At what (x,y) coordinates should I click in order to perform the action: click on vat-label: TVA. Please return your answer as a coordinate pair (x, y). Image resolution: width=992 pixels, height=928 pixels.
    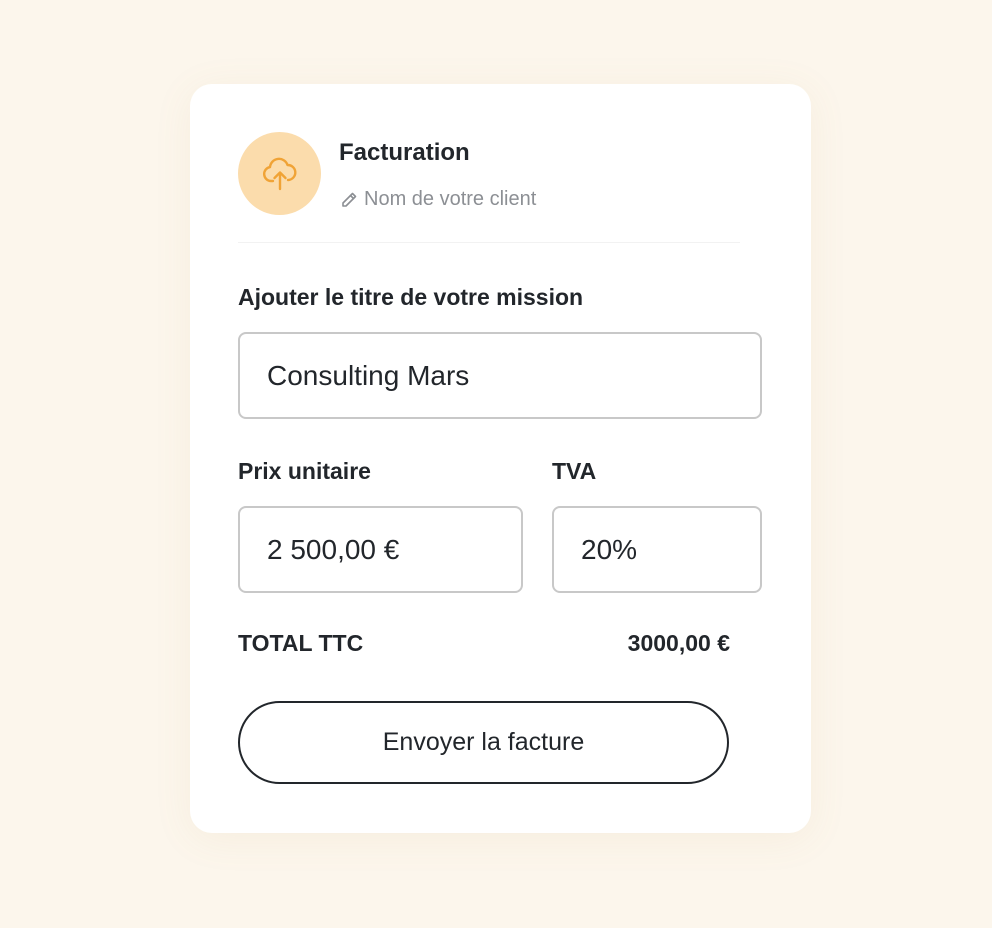
    Looking at the image, I should click on (574, 471).